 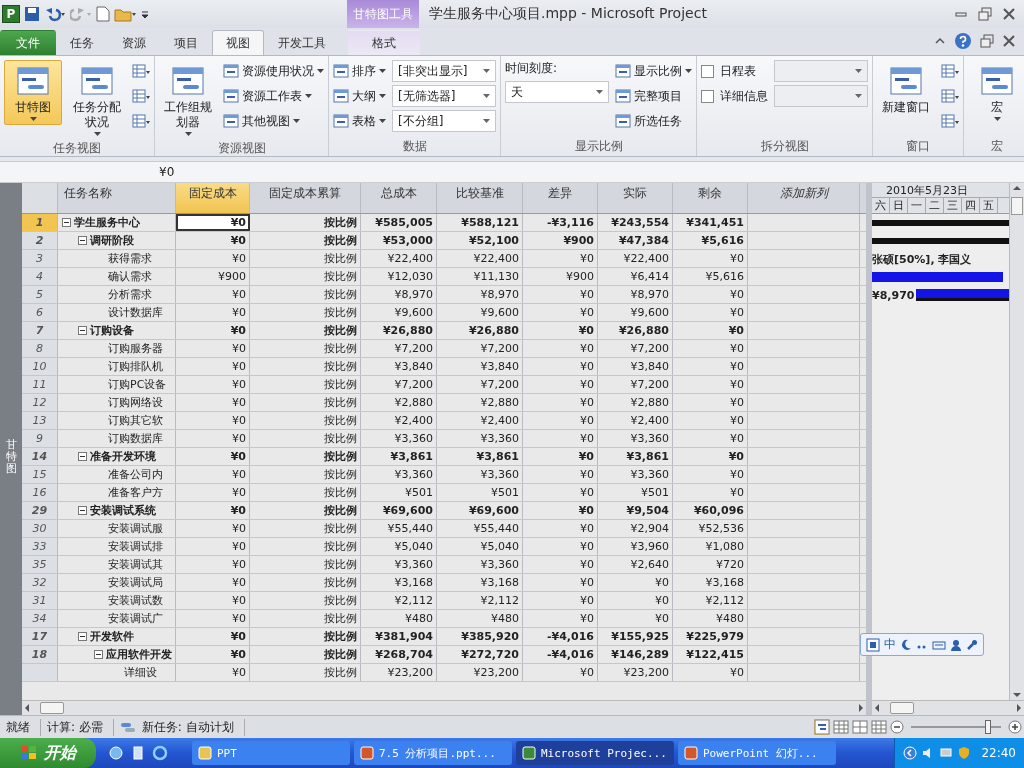 What do you see at coordinates (890, 644) in the screenshot?
I see `input-mode-button: 中` at bounding box center [890, 644].